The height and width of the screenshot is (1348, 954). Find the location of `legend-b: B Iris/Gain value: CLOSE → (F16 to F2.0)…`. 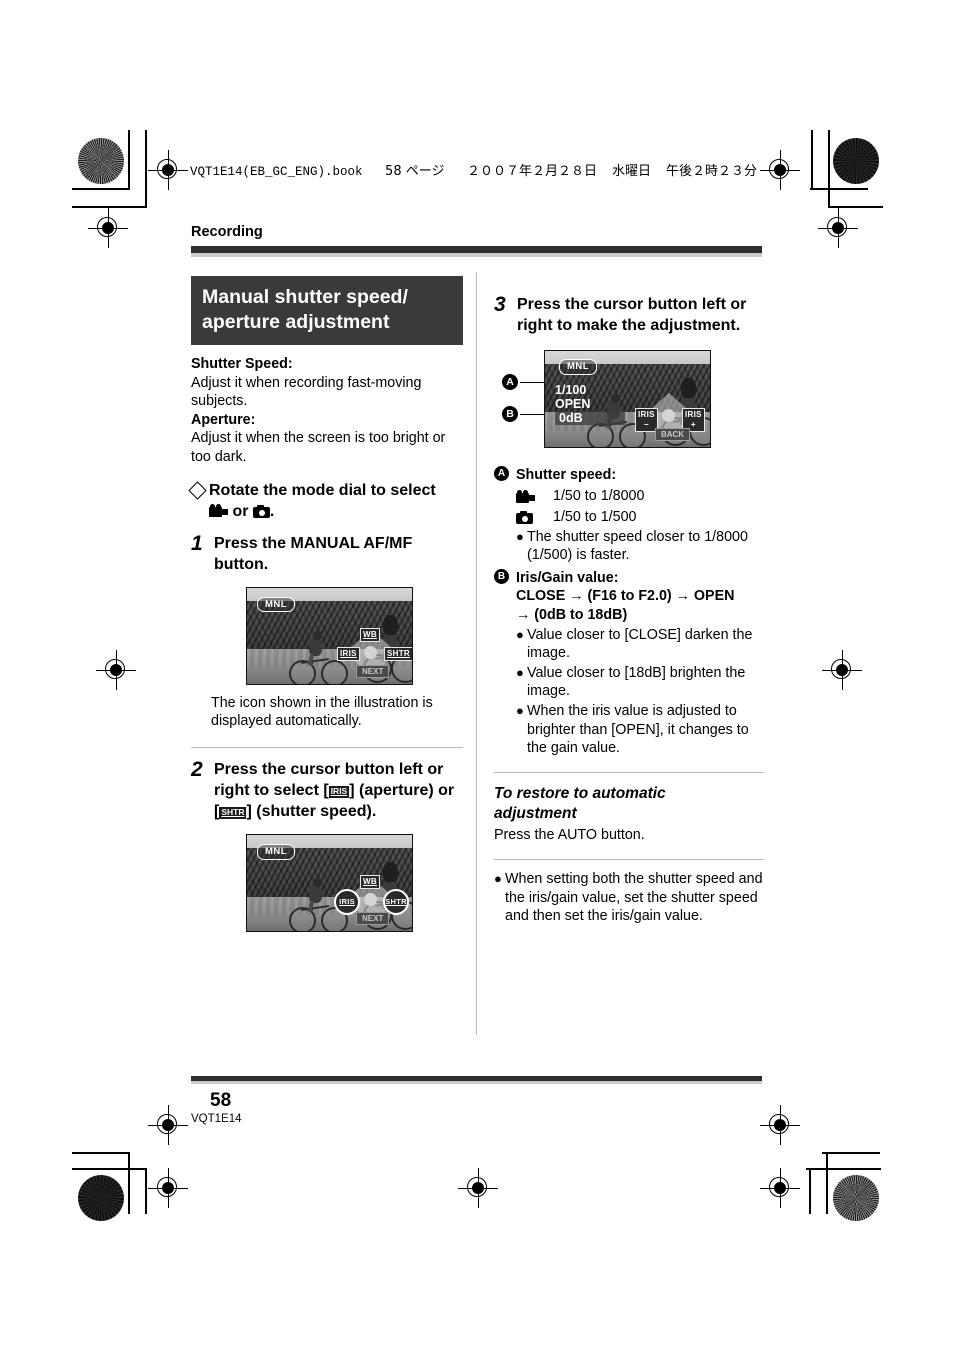

legend-b: B Iris/Gain value: CLOSE → (F16 to F2.0)… is located at coordinates (629, 596).